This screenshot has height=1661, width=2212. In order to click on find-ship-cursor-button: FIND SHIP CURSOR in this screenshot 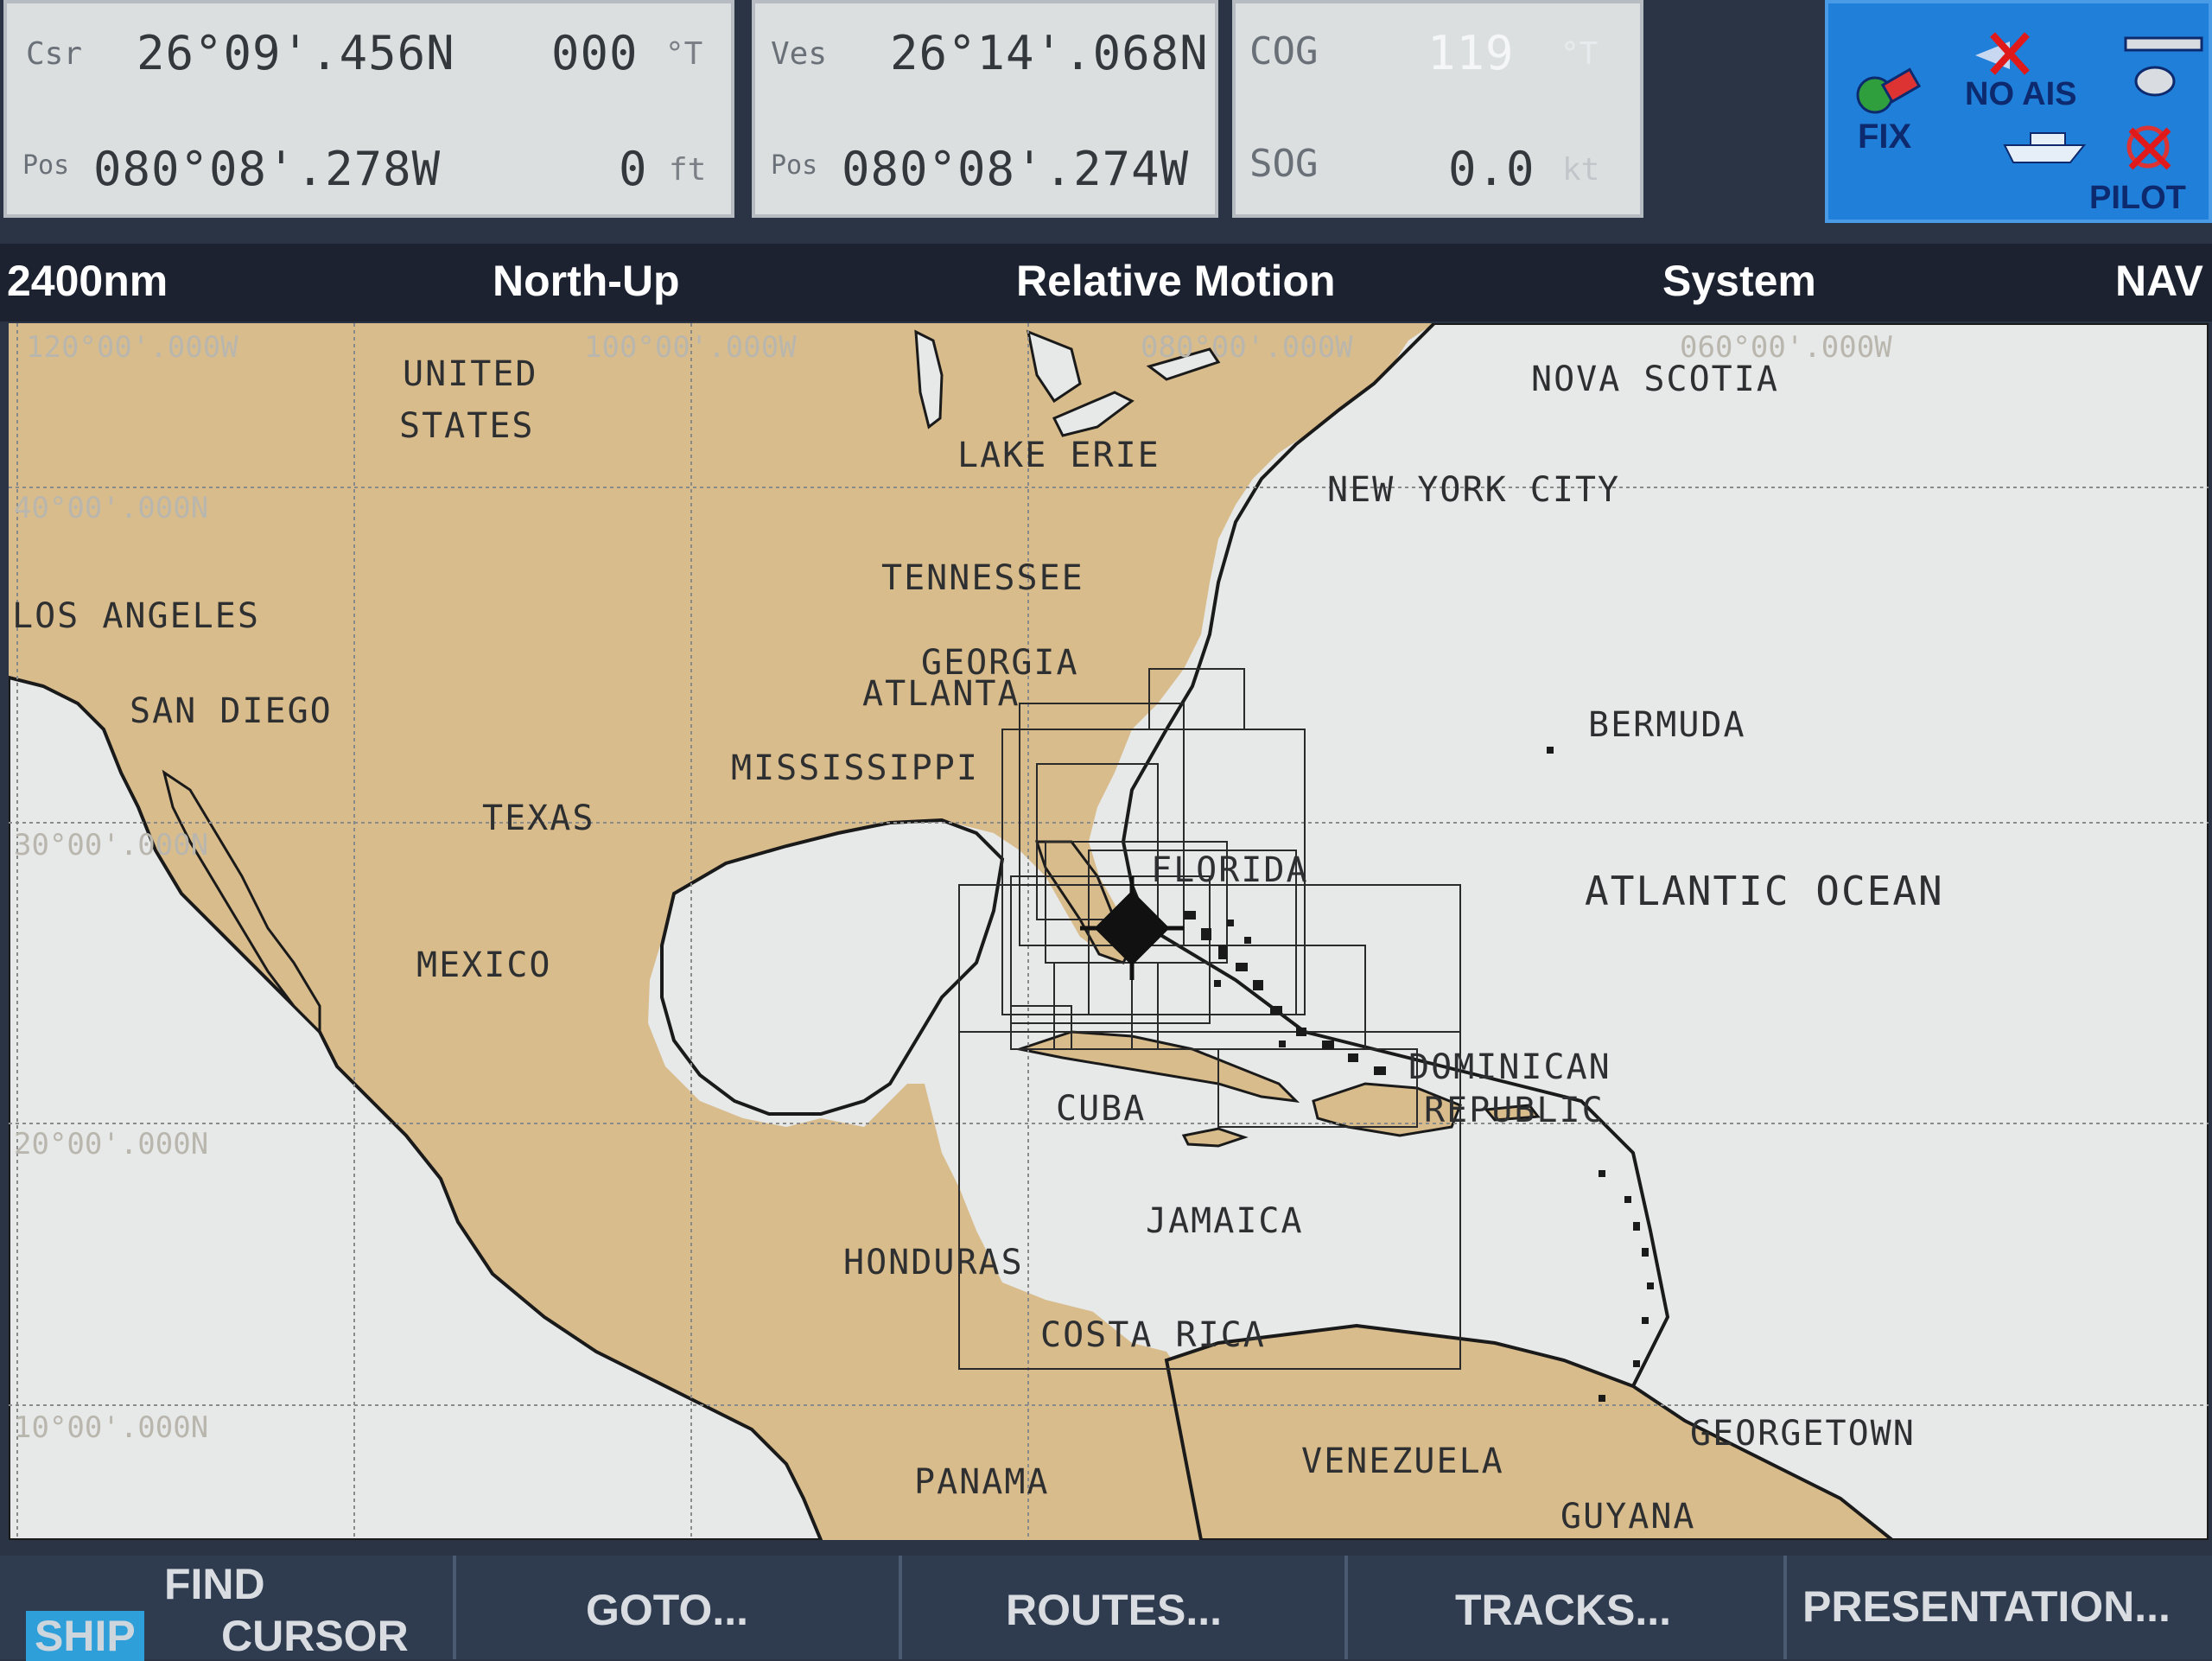, I will do `click(228, 1608)`.